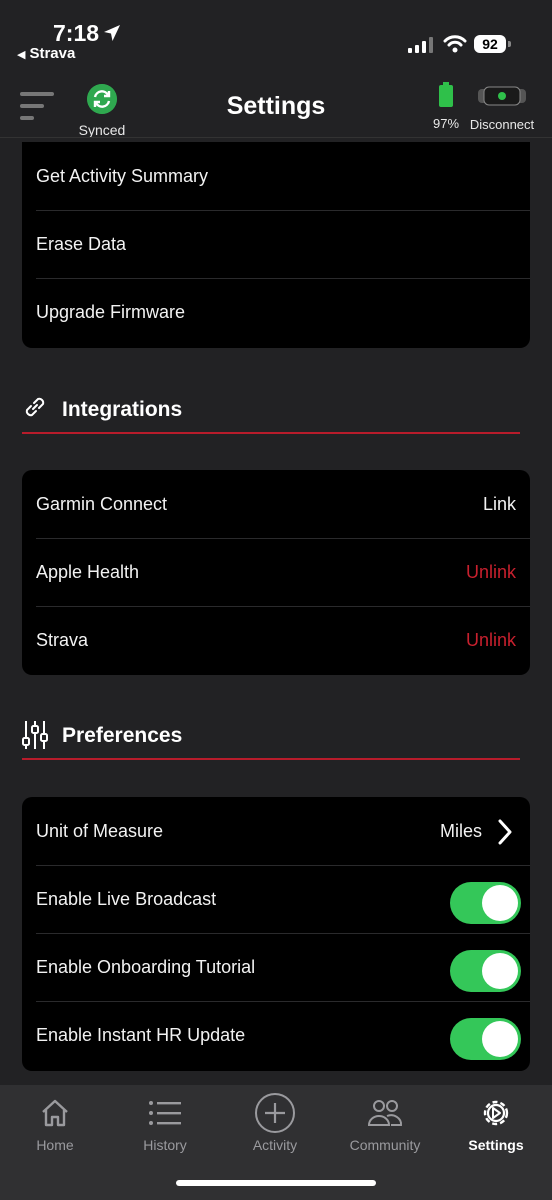  I want to click on row-label: Apple Health, so click(88, 572).